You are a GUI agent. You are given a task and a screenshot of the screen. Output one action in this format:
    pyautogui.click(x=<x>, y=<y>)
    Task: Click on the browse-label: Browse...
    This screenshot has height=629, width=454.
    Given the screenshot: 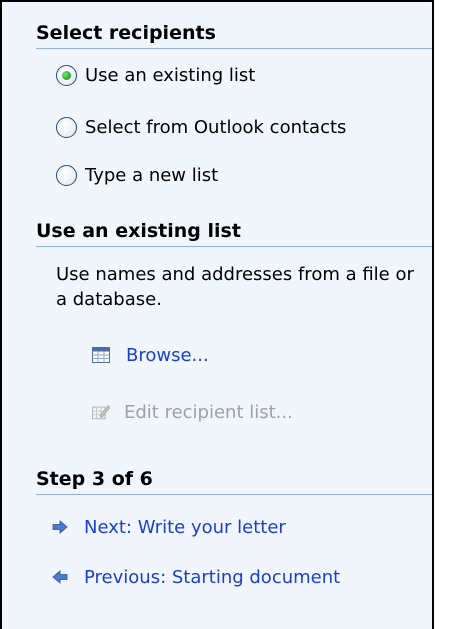 What is the action you would take?
    pyautogui.click(x=167, y=355)
    